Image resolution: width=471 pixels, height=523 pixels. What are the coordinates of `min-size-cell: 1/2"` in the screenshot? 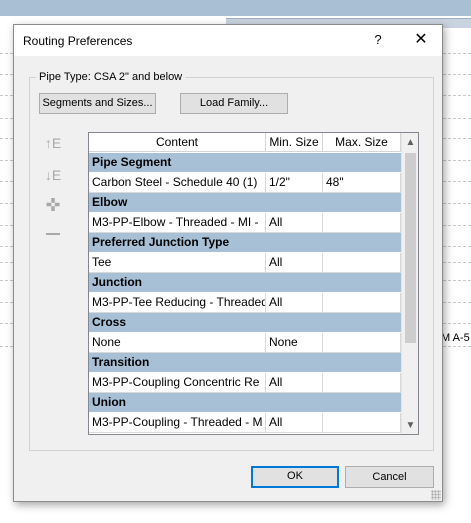 It's located at (294, 182).